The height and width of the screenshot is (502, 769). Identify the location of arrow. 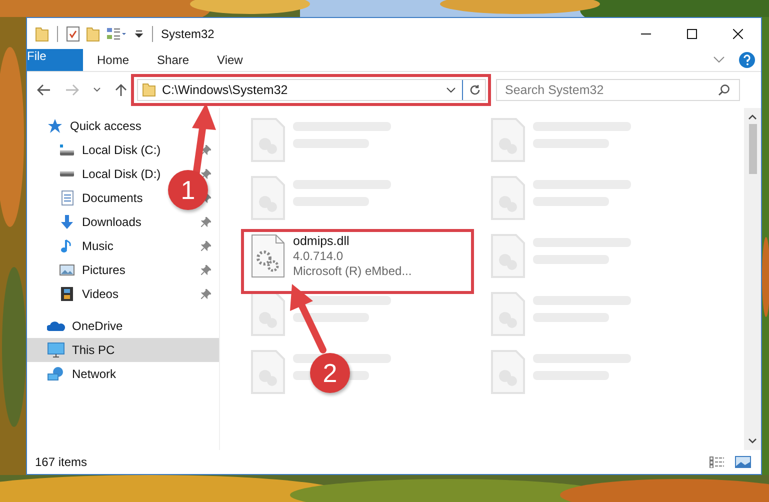
(308, 319).